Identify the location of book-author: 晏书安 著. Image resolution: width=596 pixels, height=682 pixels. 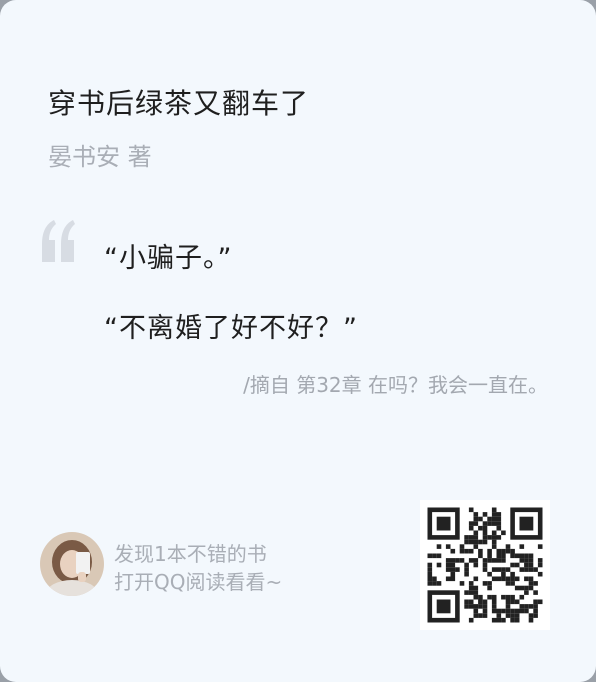
(100, 157).